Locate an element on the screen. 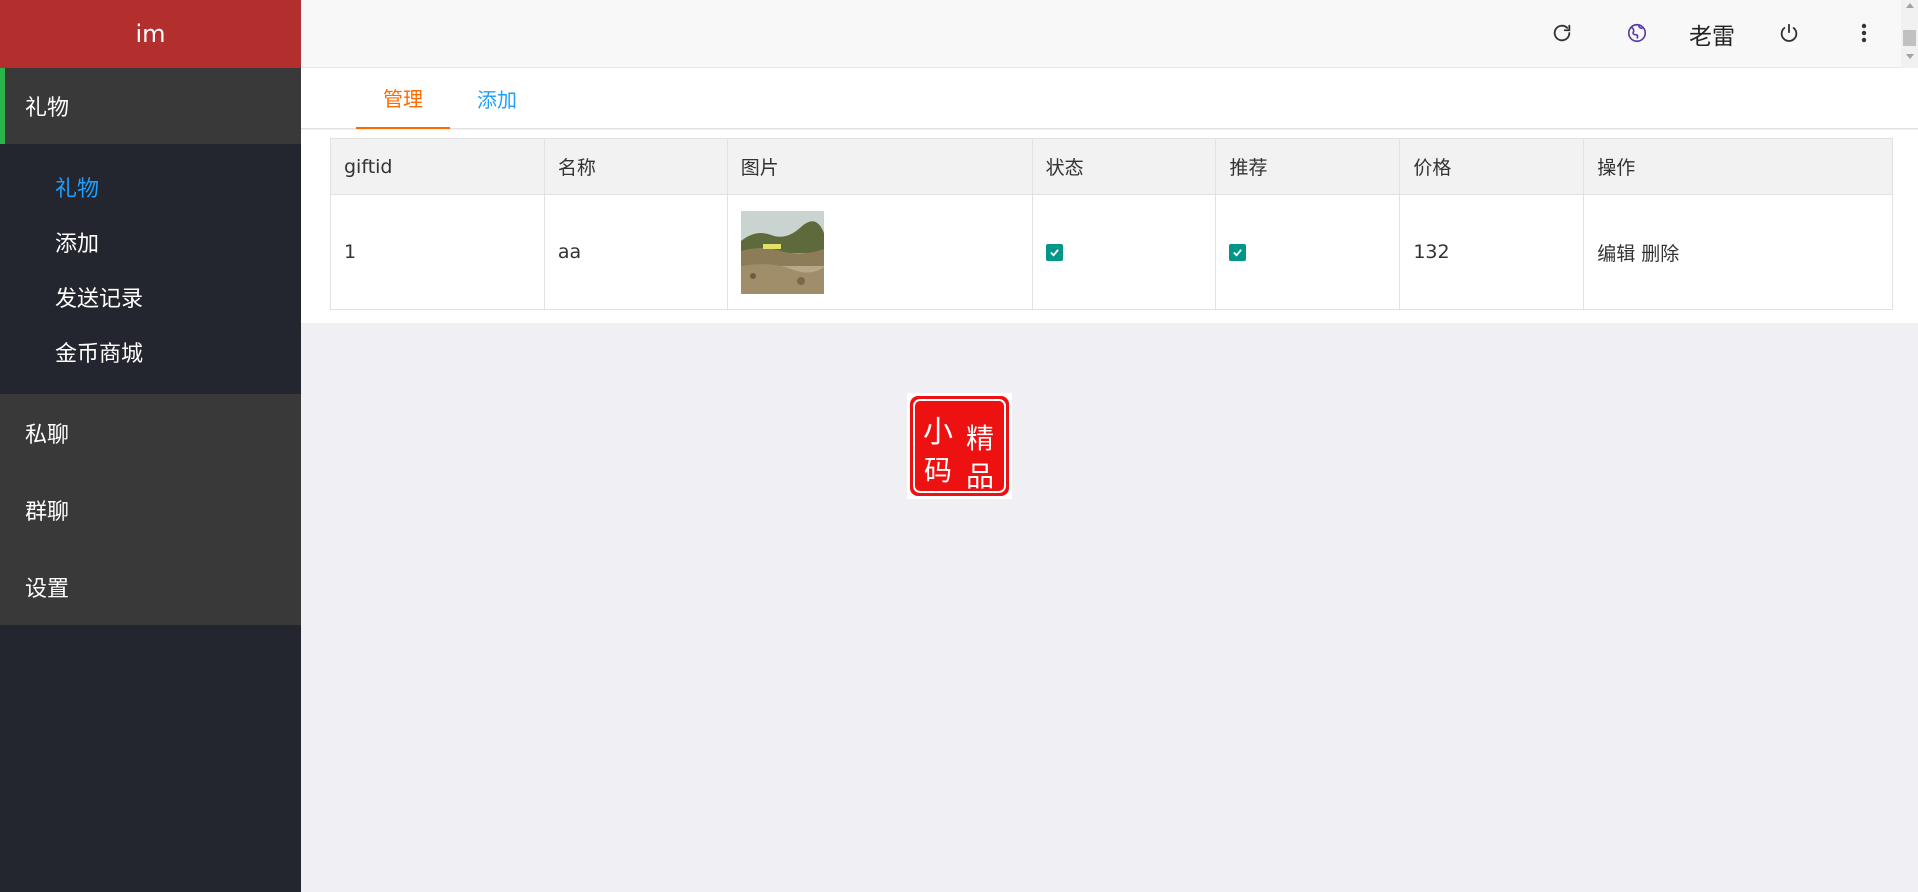  nav-group-label: 群聊 is located at coordinates (47, 512).